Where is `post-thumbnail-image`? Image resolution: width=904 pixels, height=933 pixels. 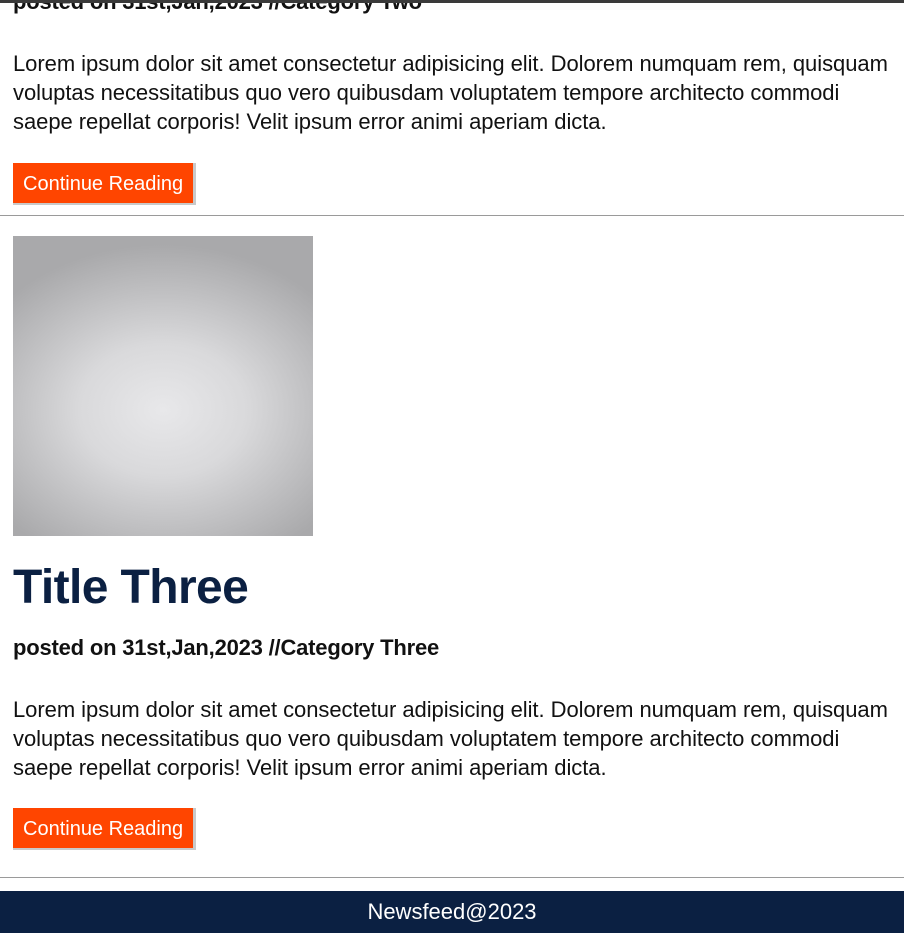 post-thumbnail-image is located at coordinates (163, 386).